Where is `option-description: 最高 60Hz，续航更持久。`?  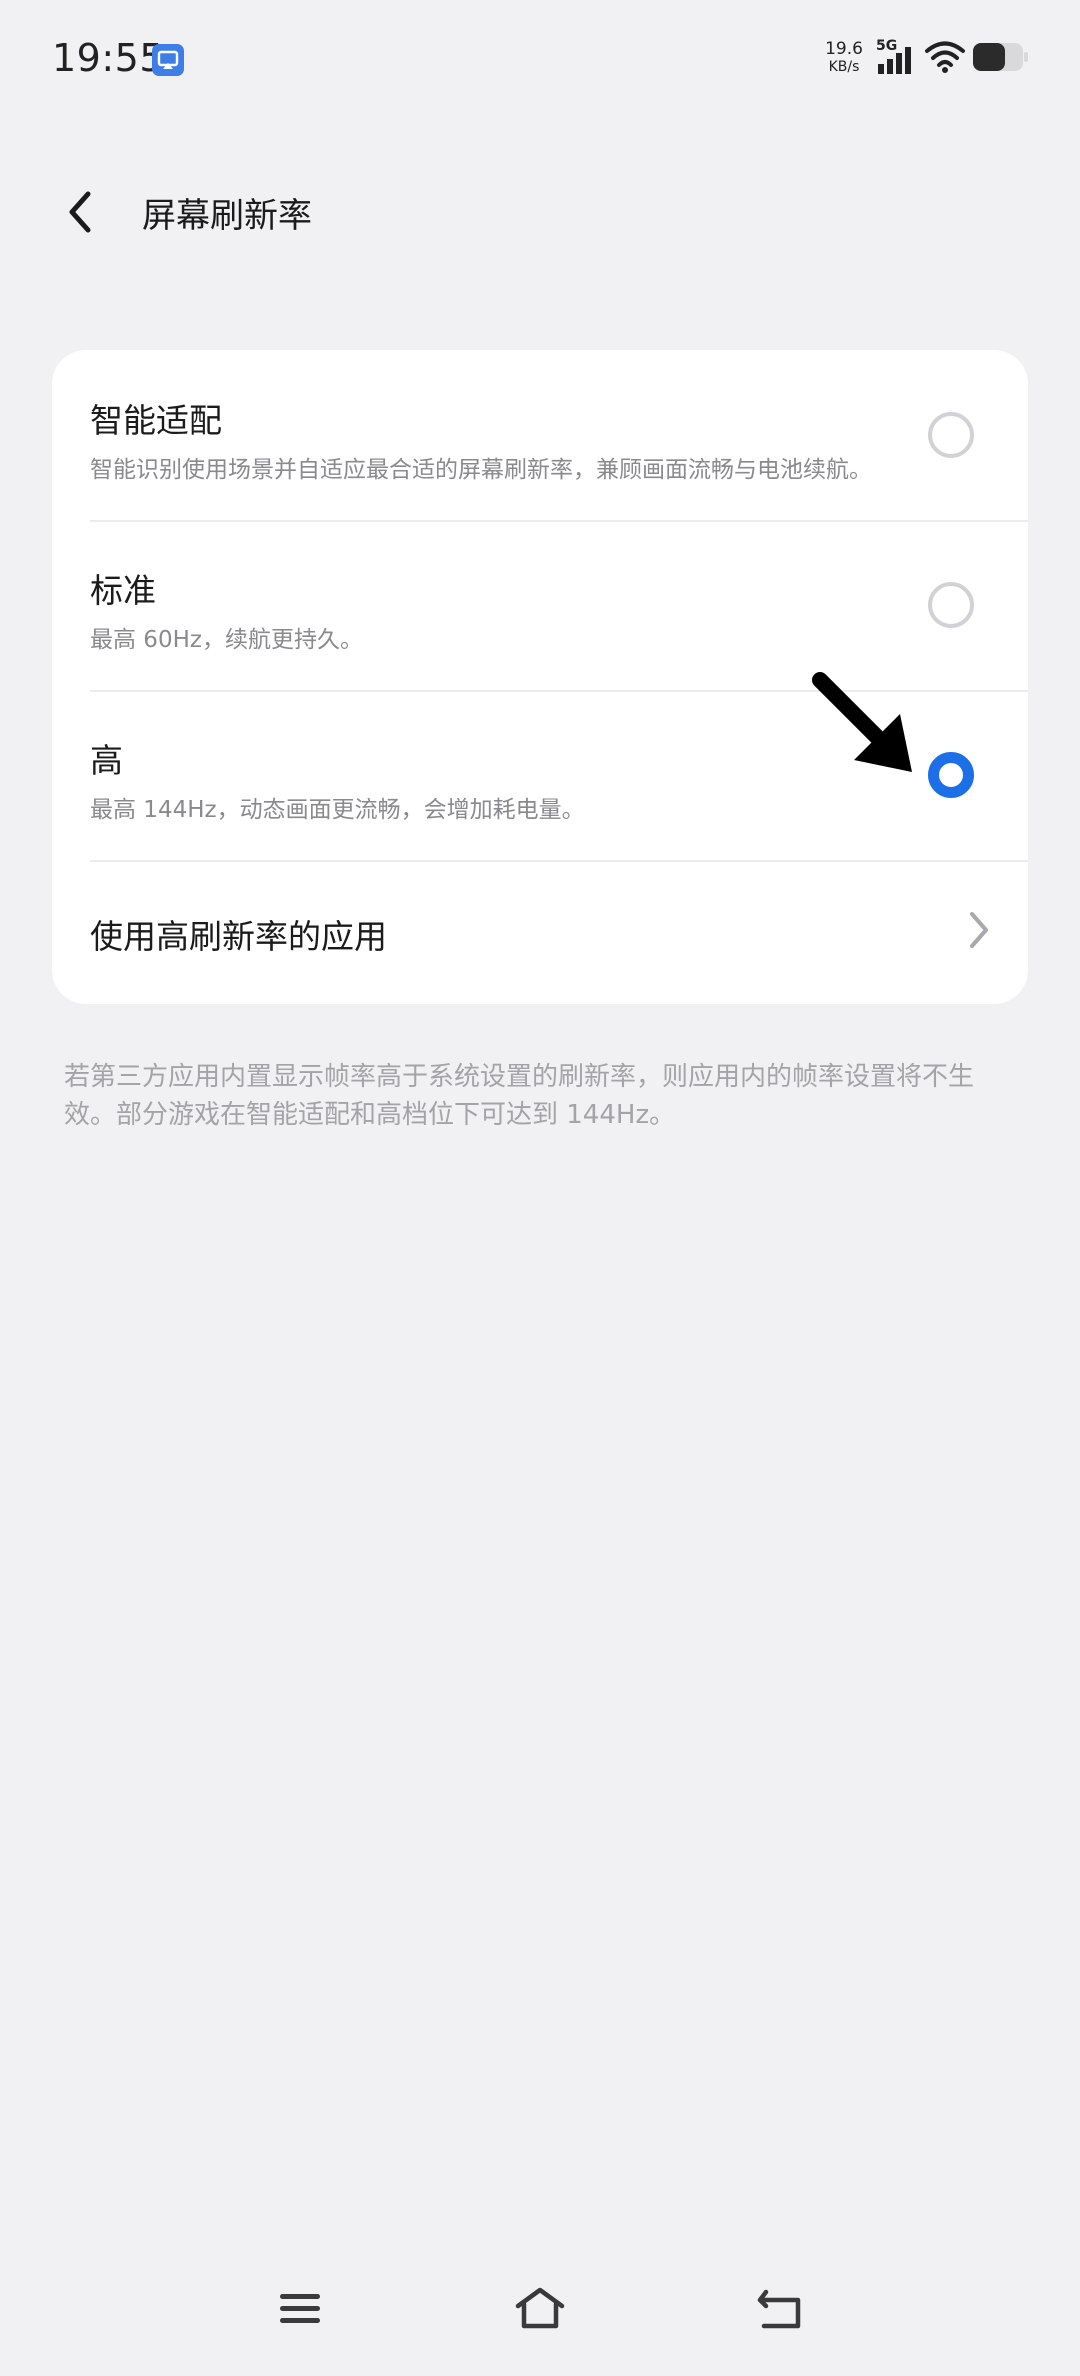 option-description: 最高 60Hz，续航更持久。 is located at coordinates (226, 640).